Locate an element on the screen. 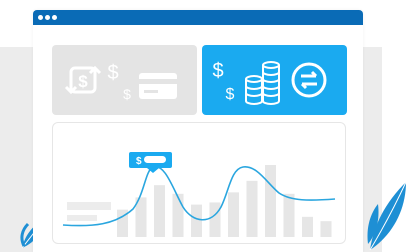  value-tooltip: $ is located at coordinates (150, 162).